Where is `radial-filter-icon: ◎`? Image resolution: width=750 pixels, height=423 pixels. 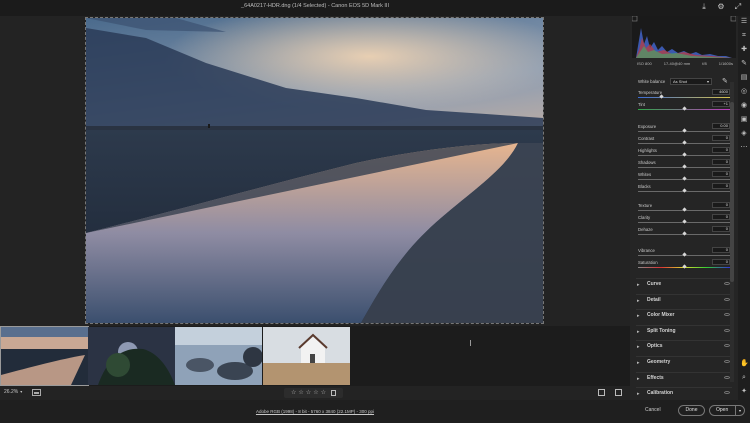 radial-filter-icon: ◎ is located at coordinates (744, 92).